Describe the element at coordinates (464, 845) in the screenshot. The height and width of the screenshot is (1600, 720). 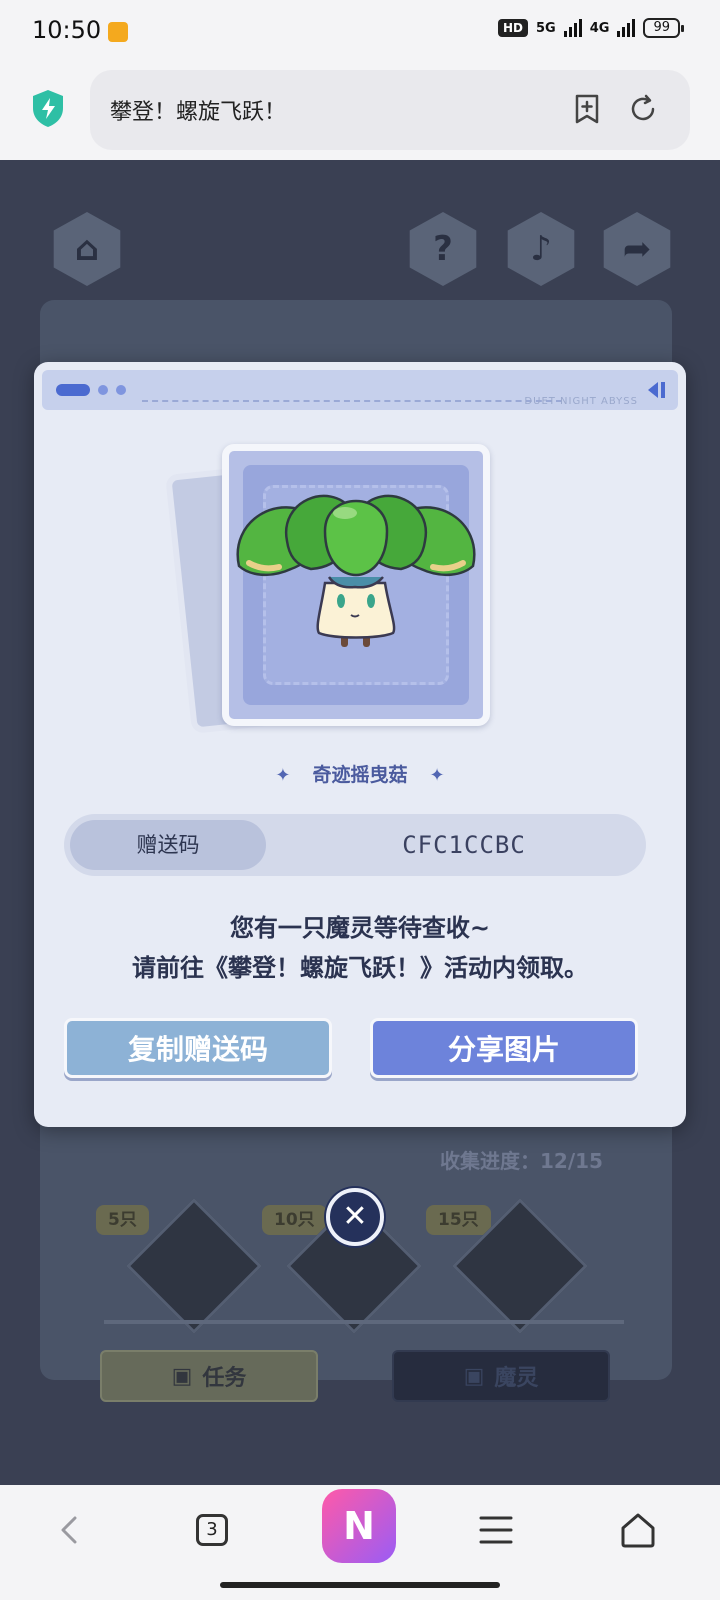
I see `gift-code-value: CFC1CCBC` at that location.